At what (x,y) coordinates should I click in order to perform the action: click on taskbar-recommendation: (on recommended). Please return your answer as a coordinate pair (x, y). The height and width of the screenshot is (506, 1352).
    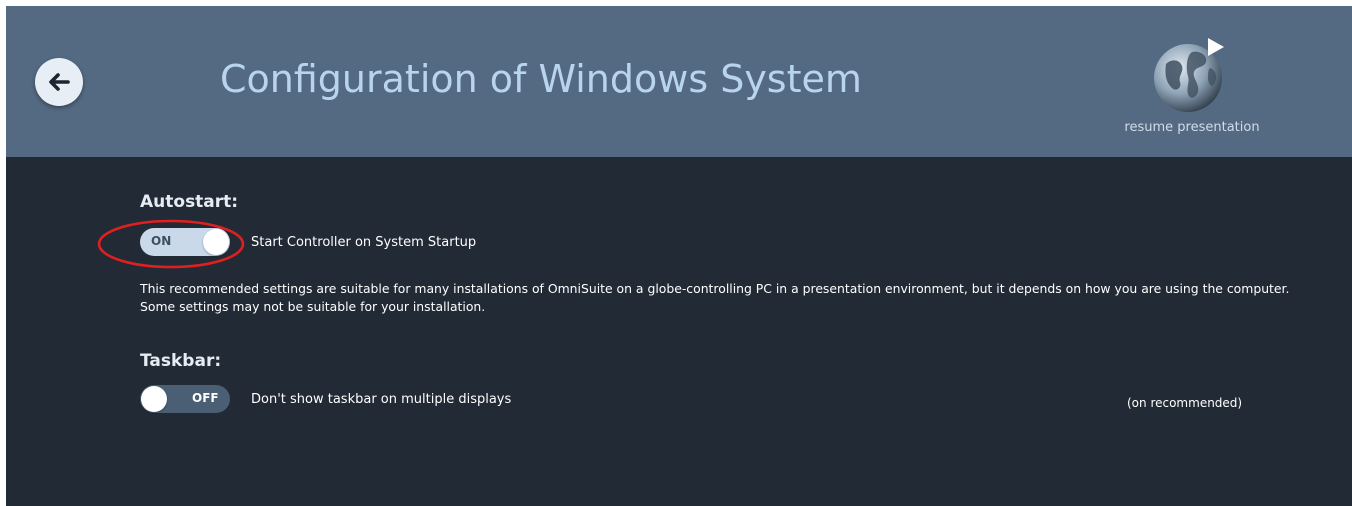
    Looking at the image, I should click on (1185, 403).